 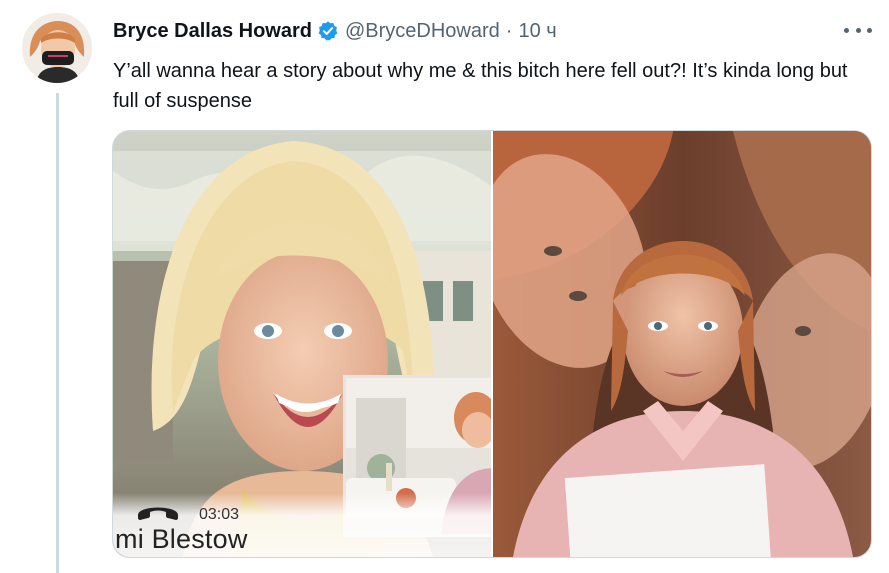 I want to click on phone-hangup-icon, so click(x=158, y=510).